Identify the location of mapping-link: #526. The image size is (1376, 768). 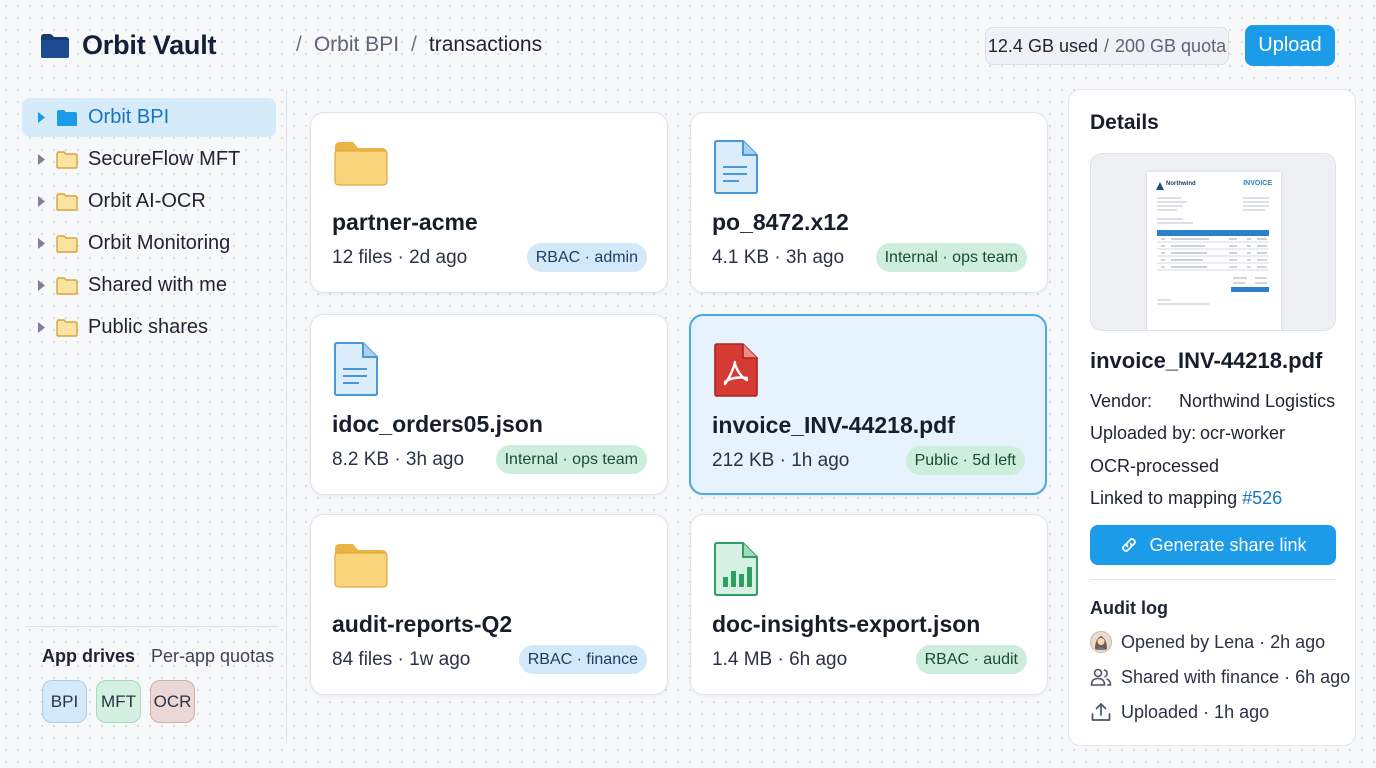
(1262, 498).